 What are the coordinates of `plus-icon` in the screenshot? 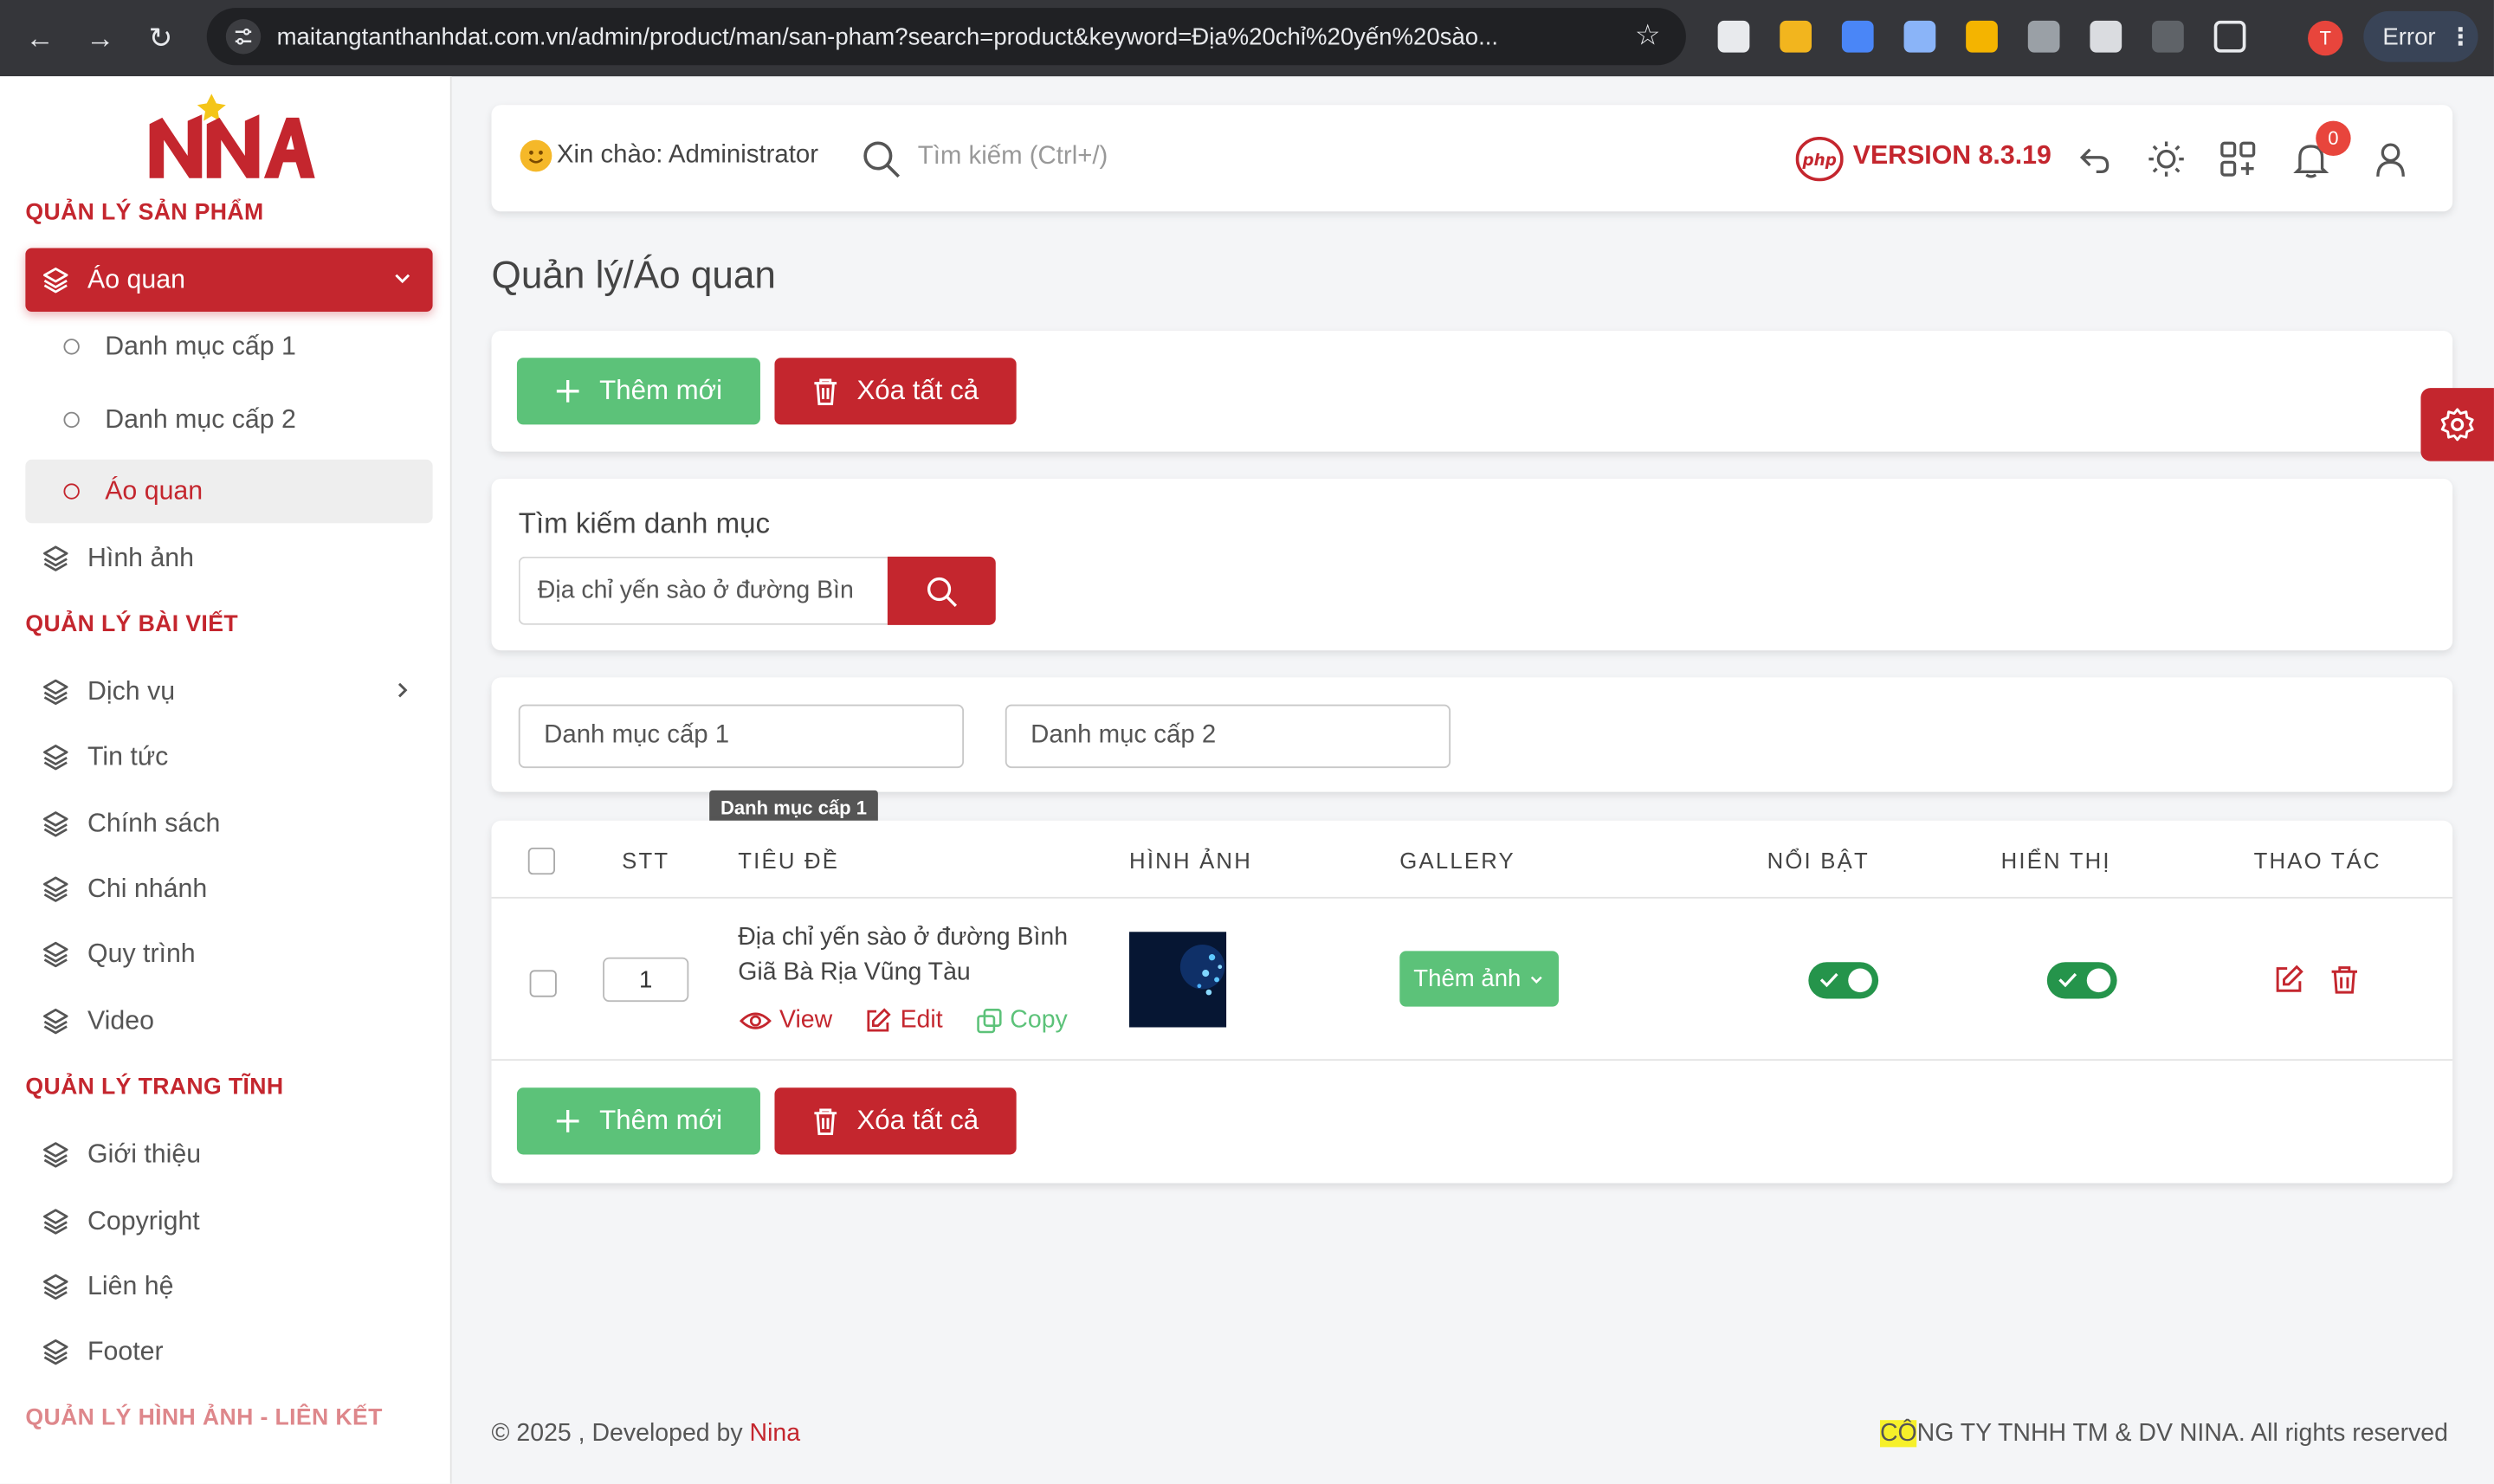 It's located at (567, 1121).